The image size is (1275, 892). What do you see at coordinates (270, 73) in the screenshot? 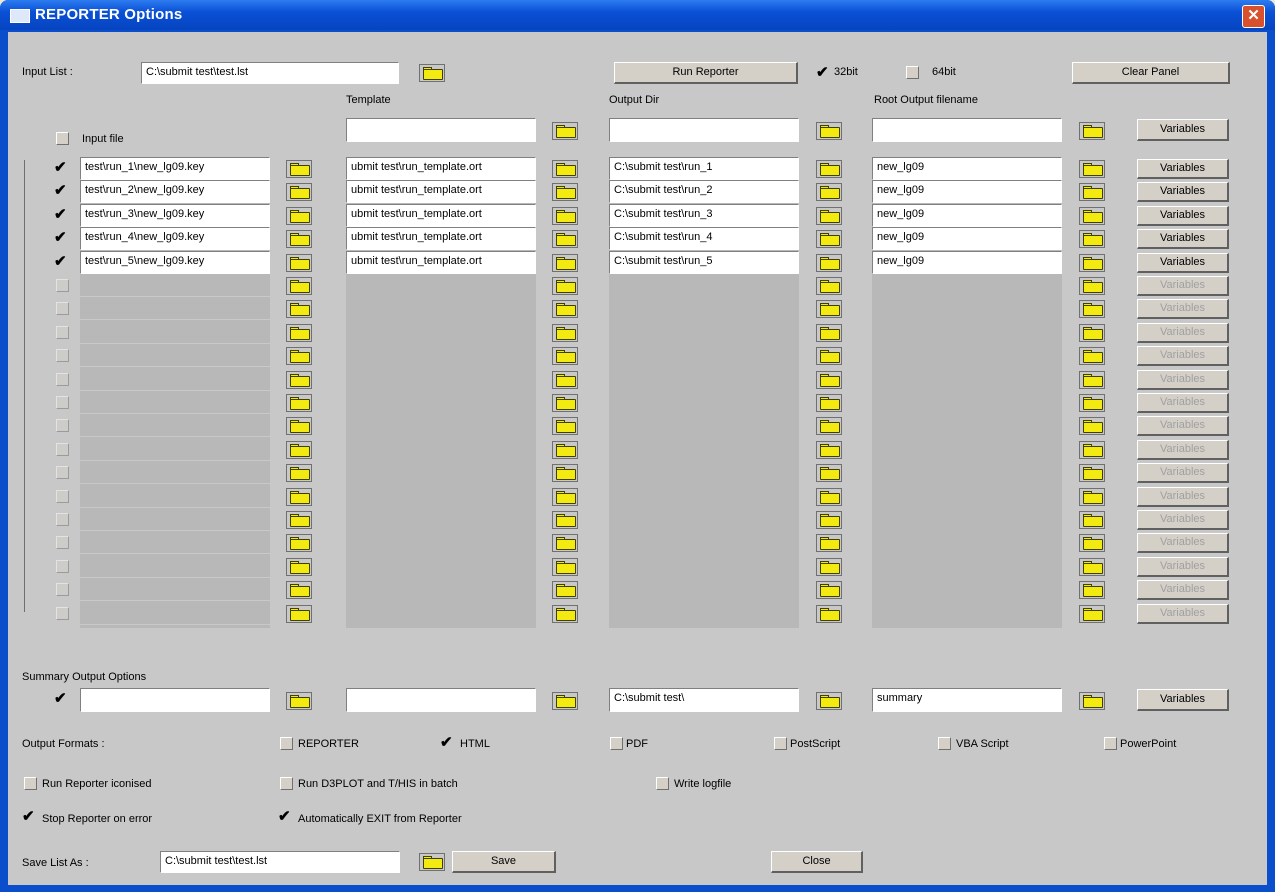
I see `input-list-field: C:\submit test\test.lst` at bounding box center [270, 73].